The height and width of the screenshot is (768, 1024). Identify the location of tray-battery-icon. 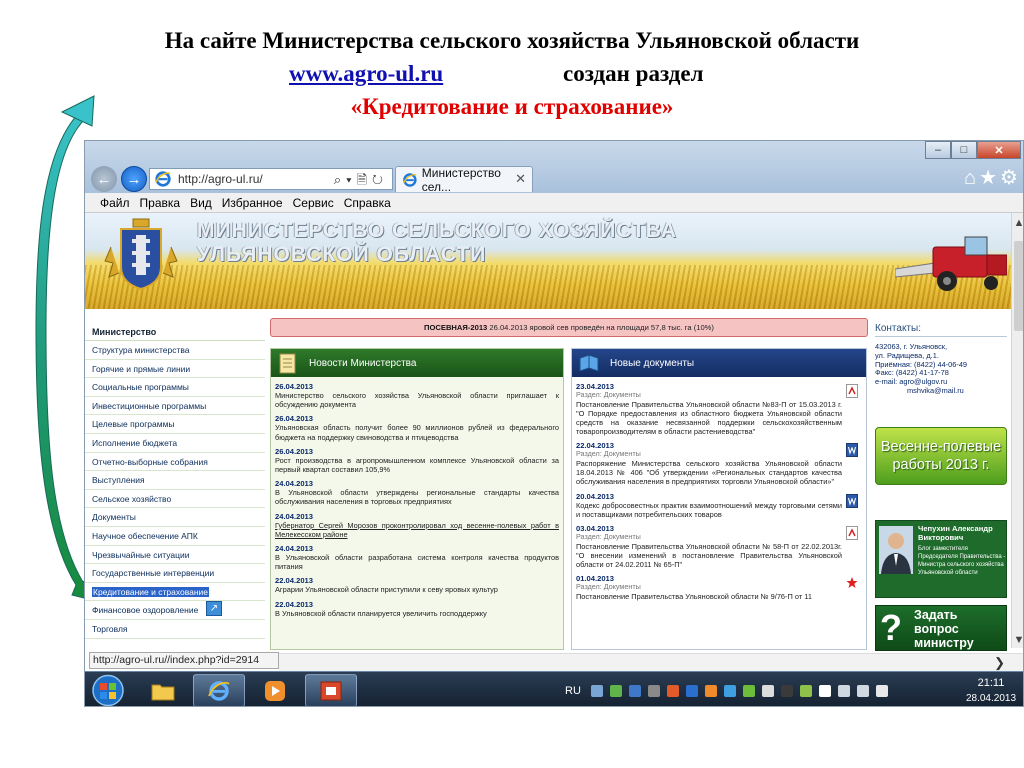
(843, 691).